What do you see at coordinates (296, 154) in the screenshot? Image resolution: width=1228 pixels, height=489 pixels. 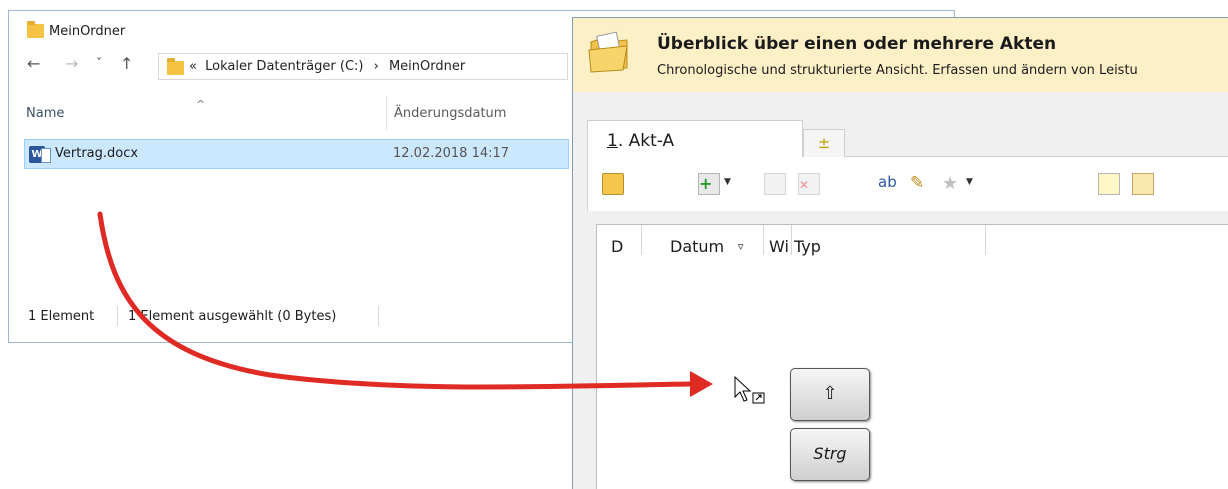 I see `file-row: W Vertrag.docx 12.02.2018 14:17` at bounding box center [296, 154].